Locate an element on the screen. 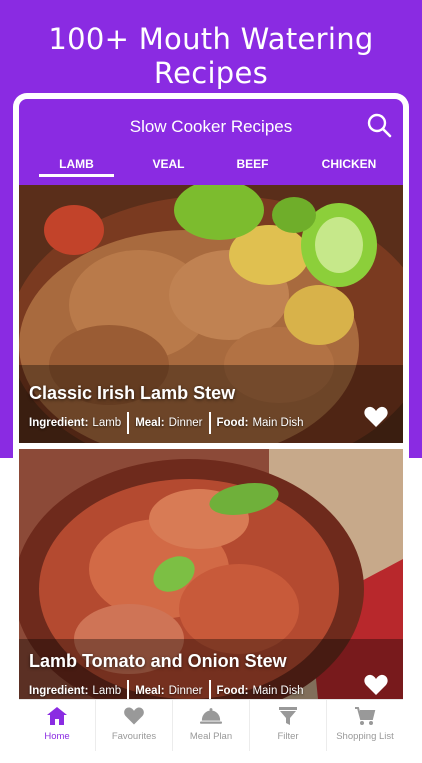 The image size is (422, 763). tab-beef: BEEF is located at coordinates (252, 167).